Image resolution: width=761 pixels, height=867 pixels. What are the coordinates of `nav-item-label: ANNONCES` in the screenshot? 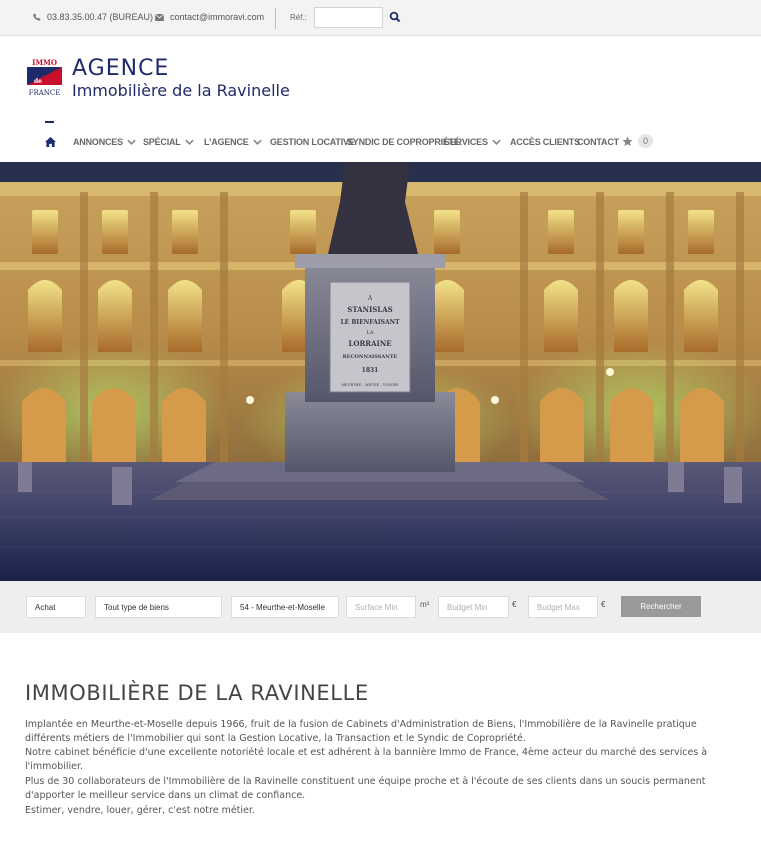 It's located at (98, 142).